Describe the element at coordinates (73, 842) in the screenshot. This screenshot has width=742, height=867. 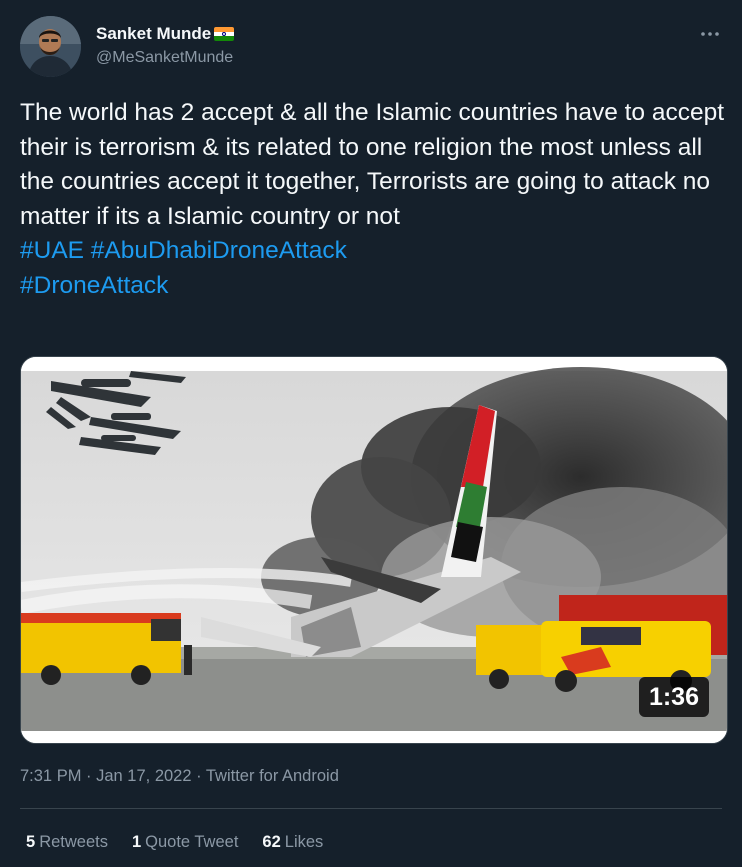
I see `retweets-label: Retweets` at that location.